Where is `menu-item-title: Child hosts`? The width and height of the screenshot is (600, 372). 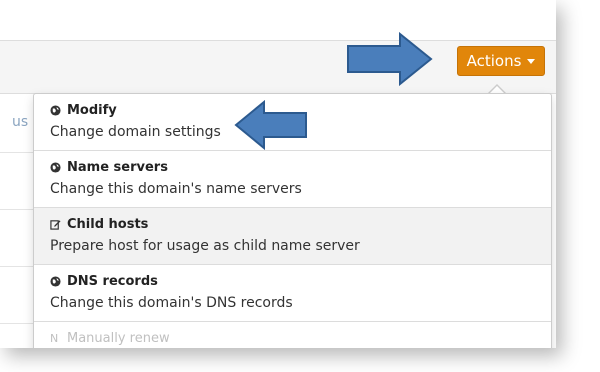
menu-item-title: Child hosts is located at coordinates (108, 224).